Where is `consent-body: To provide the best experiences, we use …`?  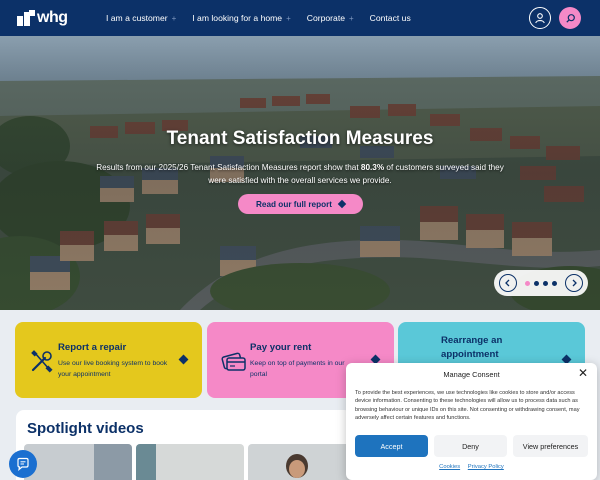
consent-body: To provide the best experiences, we use … is located at coordinates (467, 406).